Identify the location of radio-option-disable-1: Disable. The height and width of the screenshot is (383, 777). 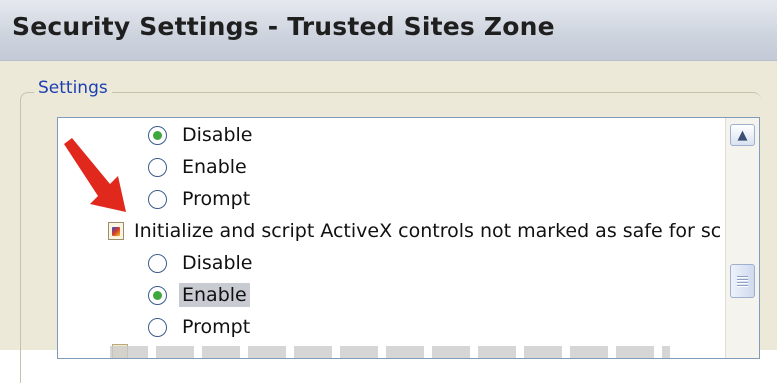
(201, 135).